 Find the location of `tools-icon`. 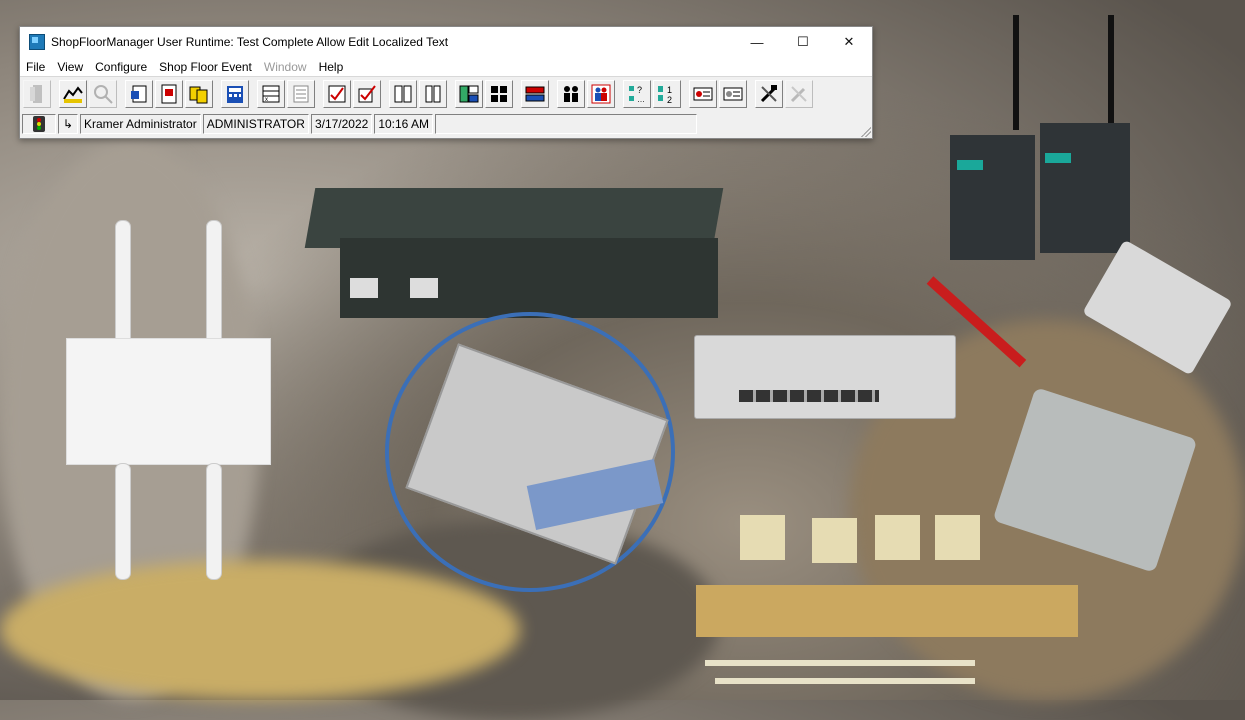

tools-icon is located at coordinates (768, 94).